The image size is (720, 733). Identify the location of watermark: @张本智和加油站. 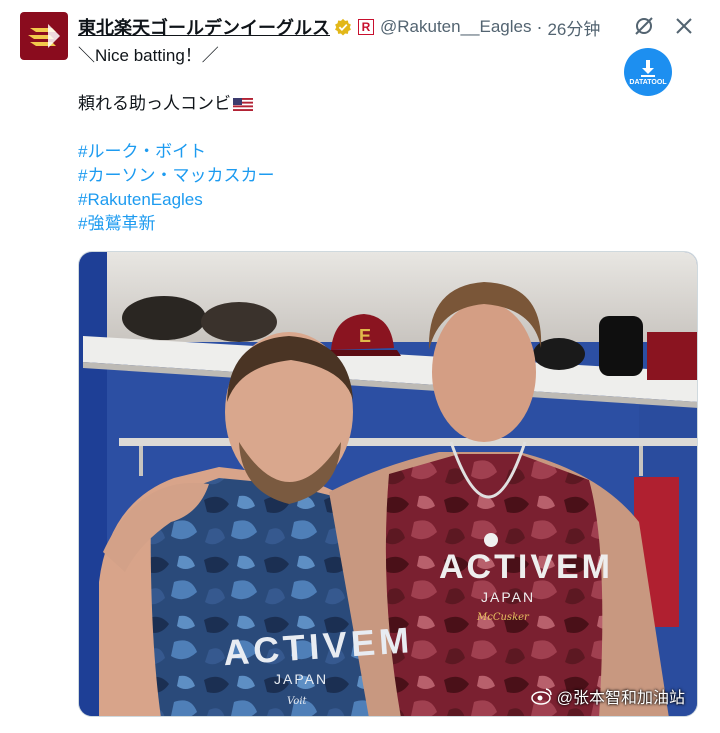
(608, 696).